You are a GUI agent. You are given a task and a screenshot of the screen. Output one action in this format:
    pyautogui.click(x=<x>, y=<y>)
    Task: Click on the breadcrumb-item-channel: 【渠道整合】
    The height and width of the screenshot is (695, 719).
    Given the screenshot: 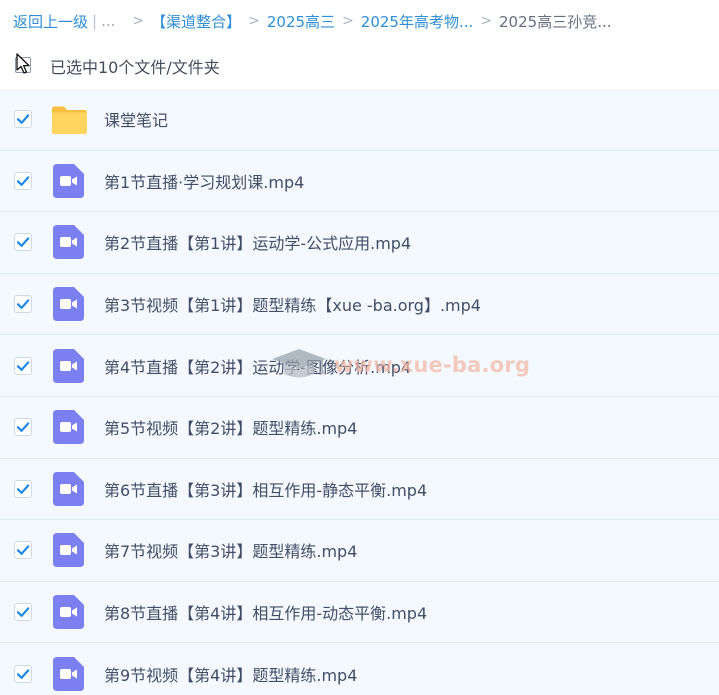 What is the action you would take?
    pyautogui.click(x=196, y=21)
    